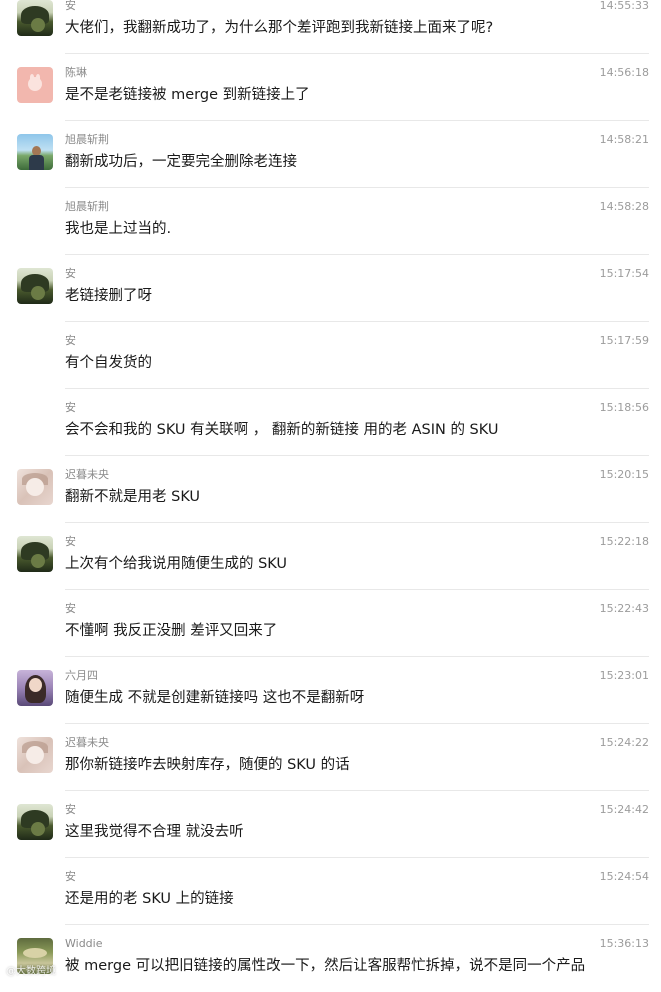 The image size is (661, 992). Describe the element at coordinates (624, 474) in the screenshot. I see `message-timestamp: 15:20:15` at that location.